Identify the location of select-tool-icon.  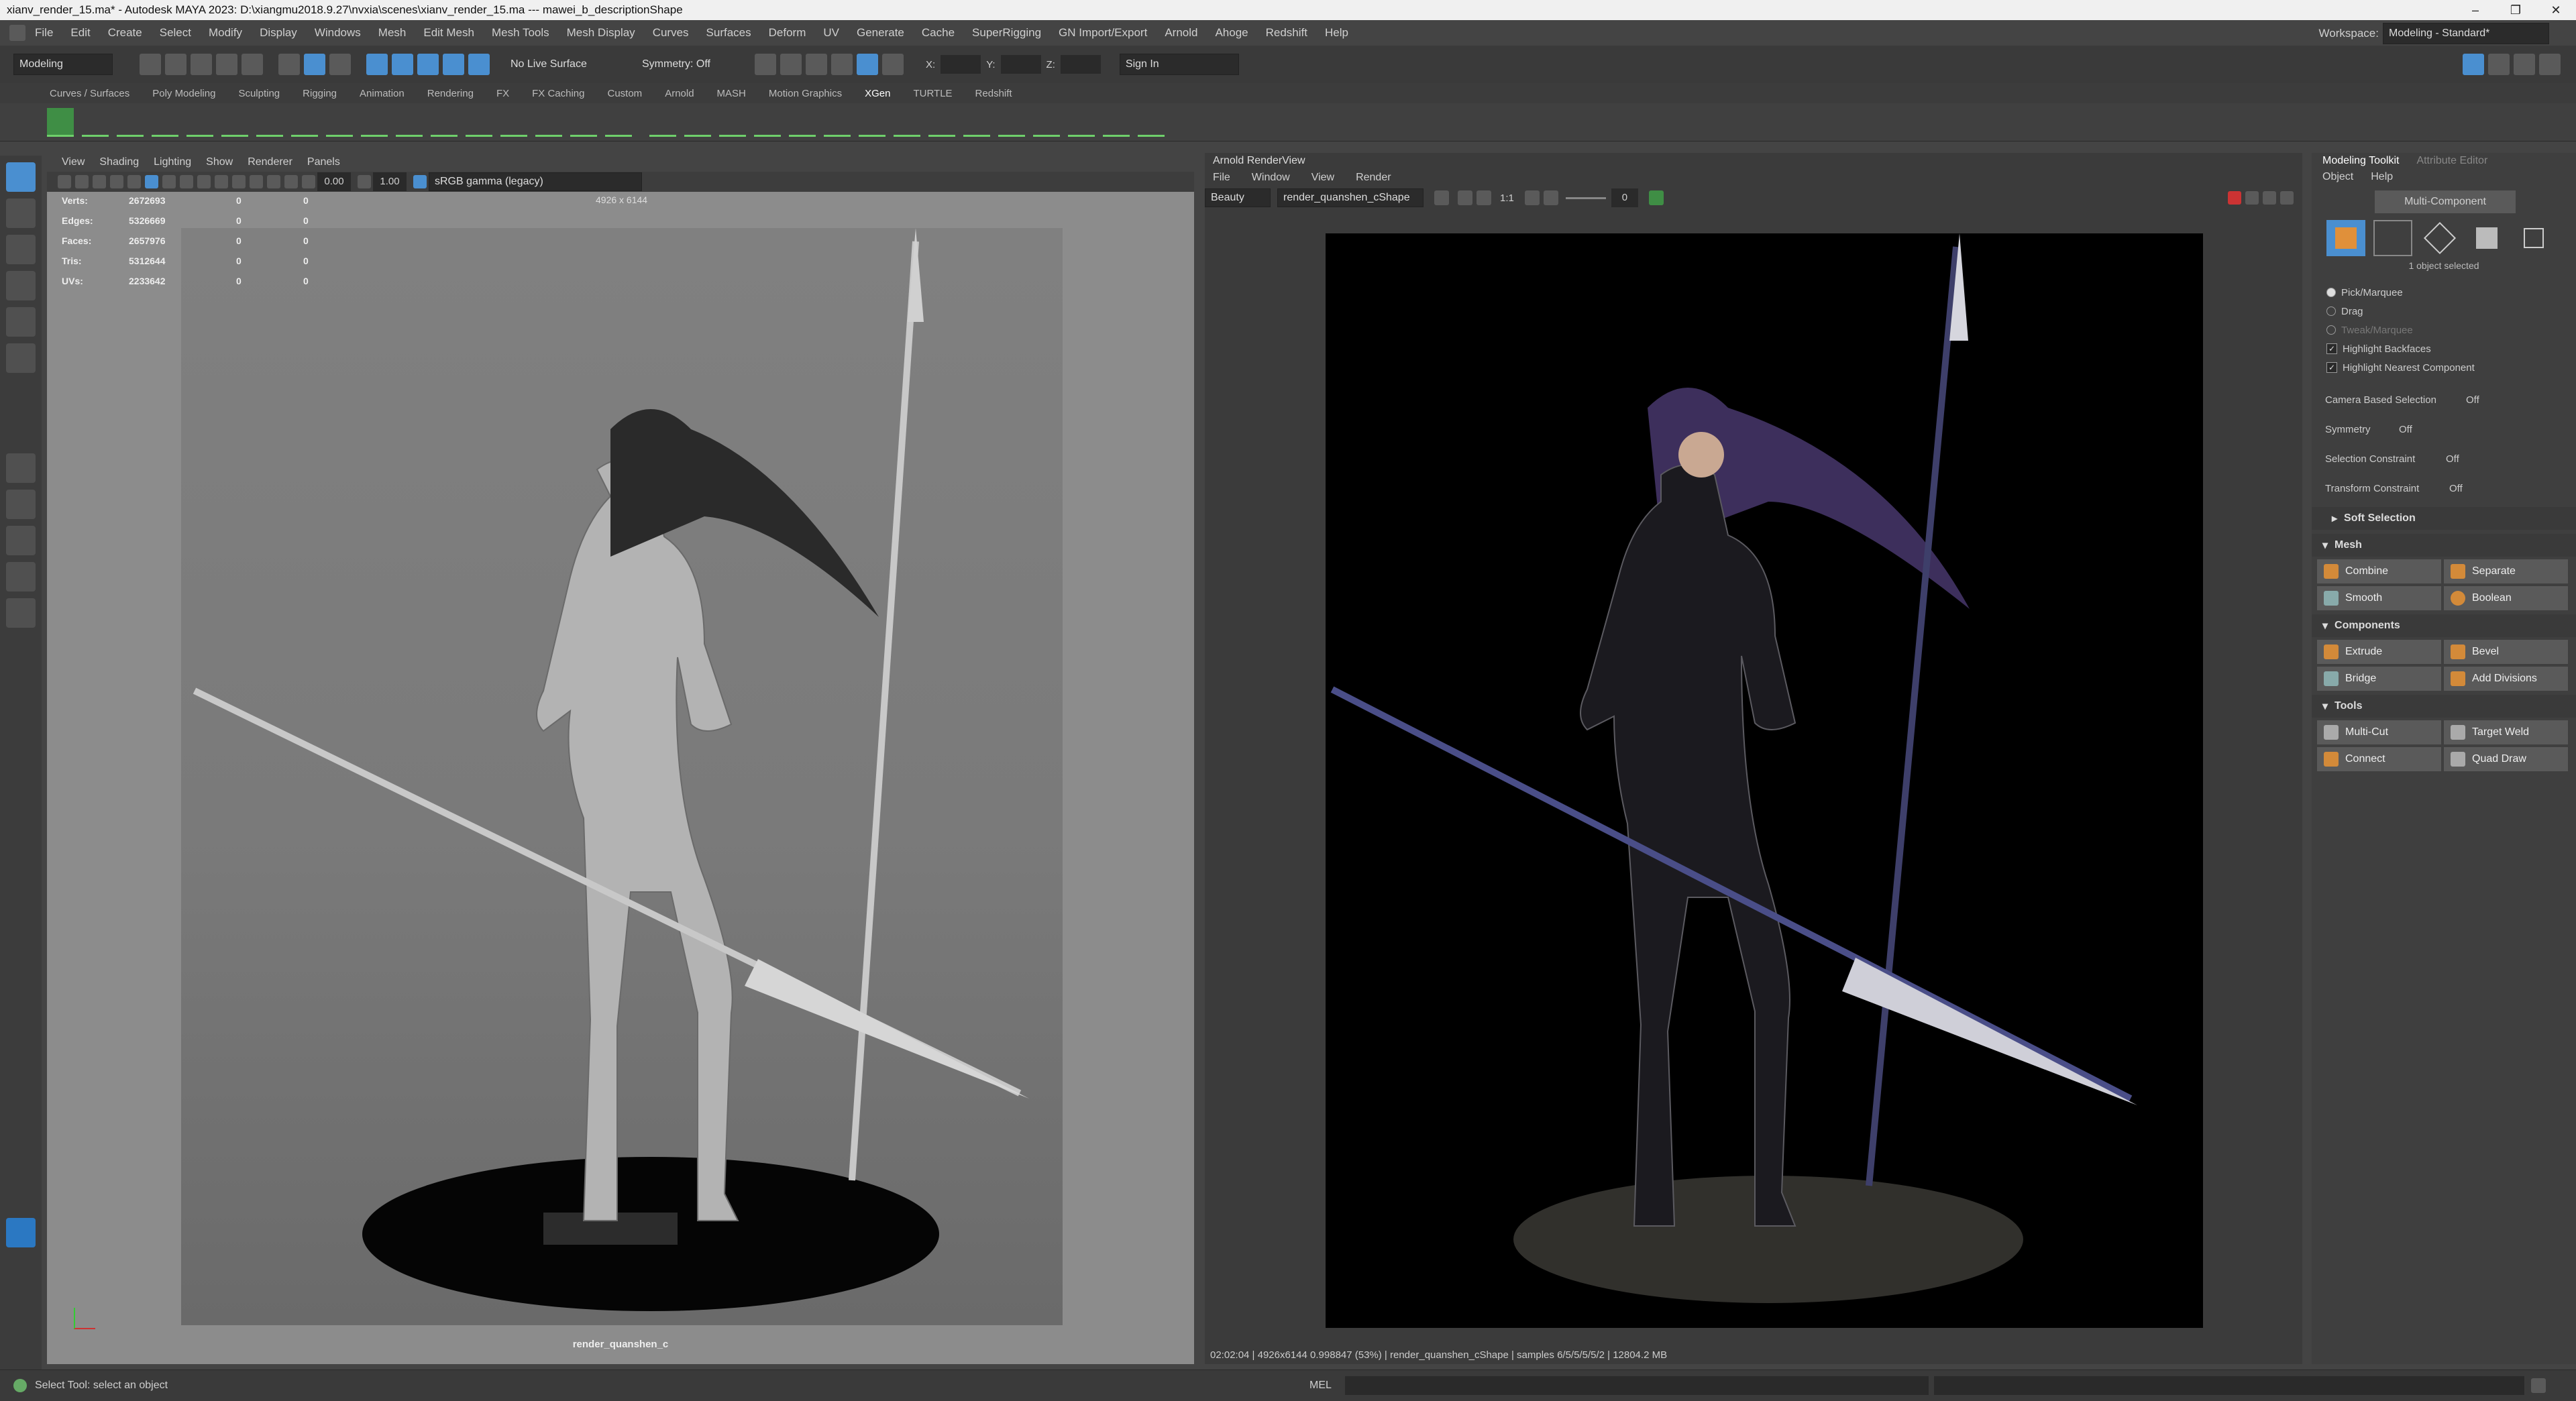
(21, 177).